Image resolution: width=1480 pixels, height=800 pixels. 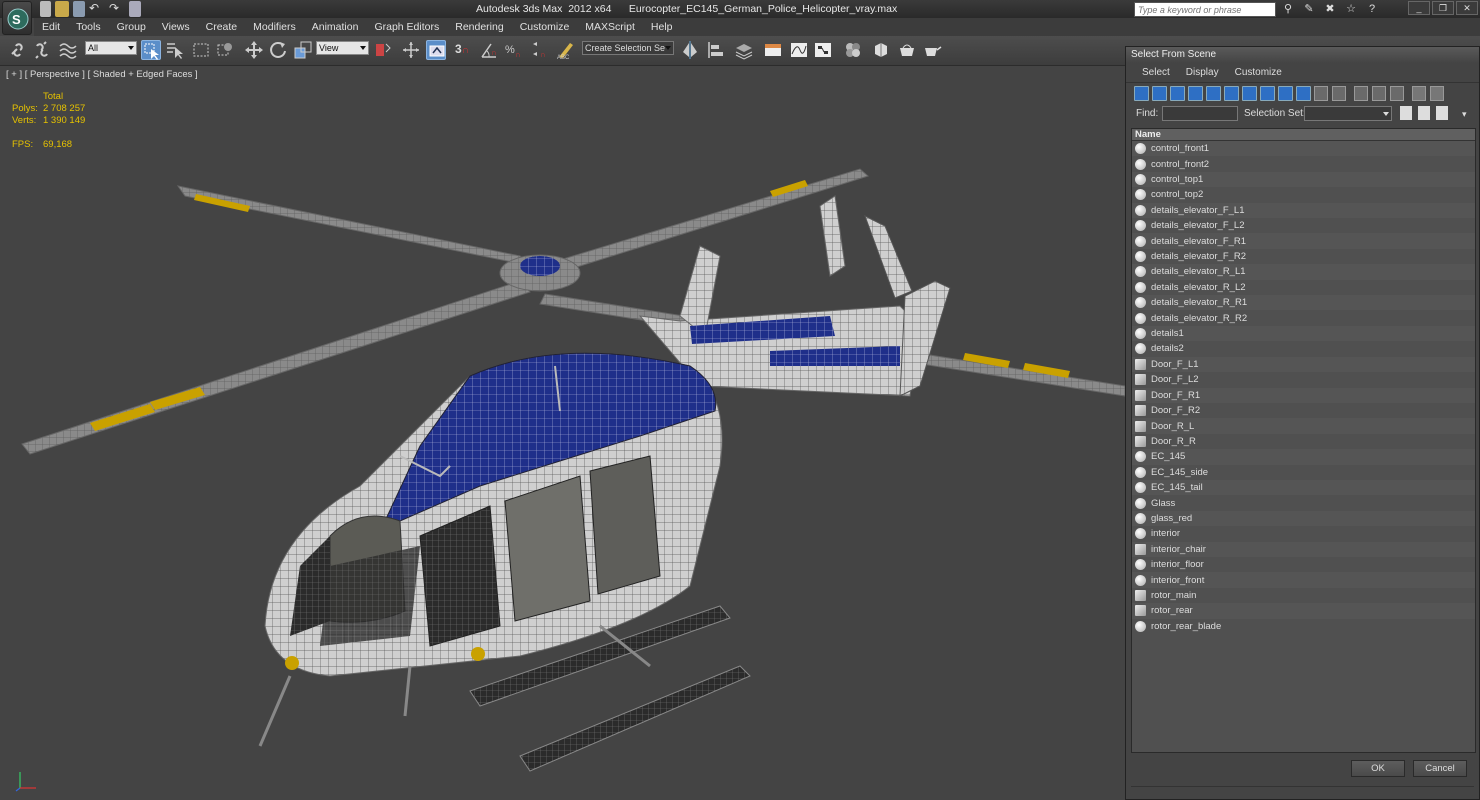 I want to click on list-item: details_elevator_R_L2, so click(x=1303, y=287).